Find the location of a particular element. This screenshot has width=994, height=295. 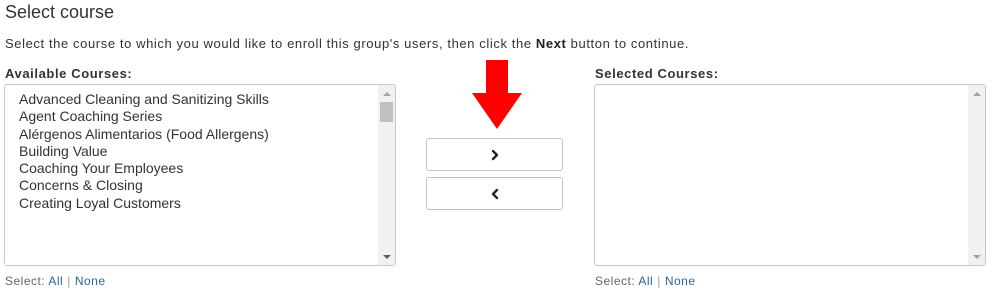

selected-select-all-link: All is located at coordinates (645, 281).